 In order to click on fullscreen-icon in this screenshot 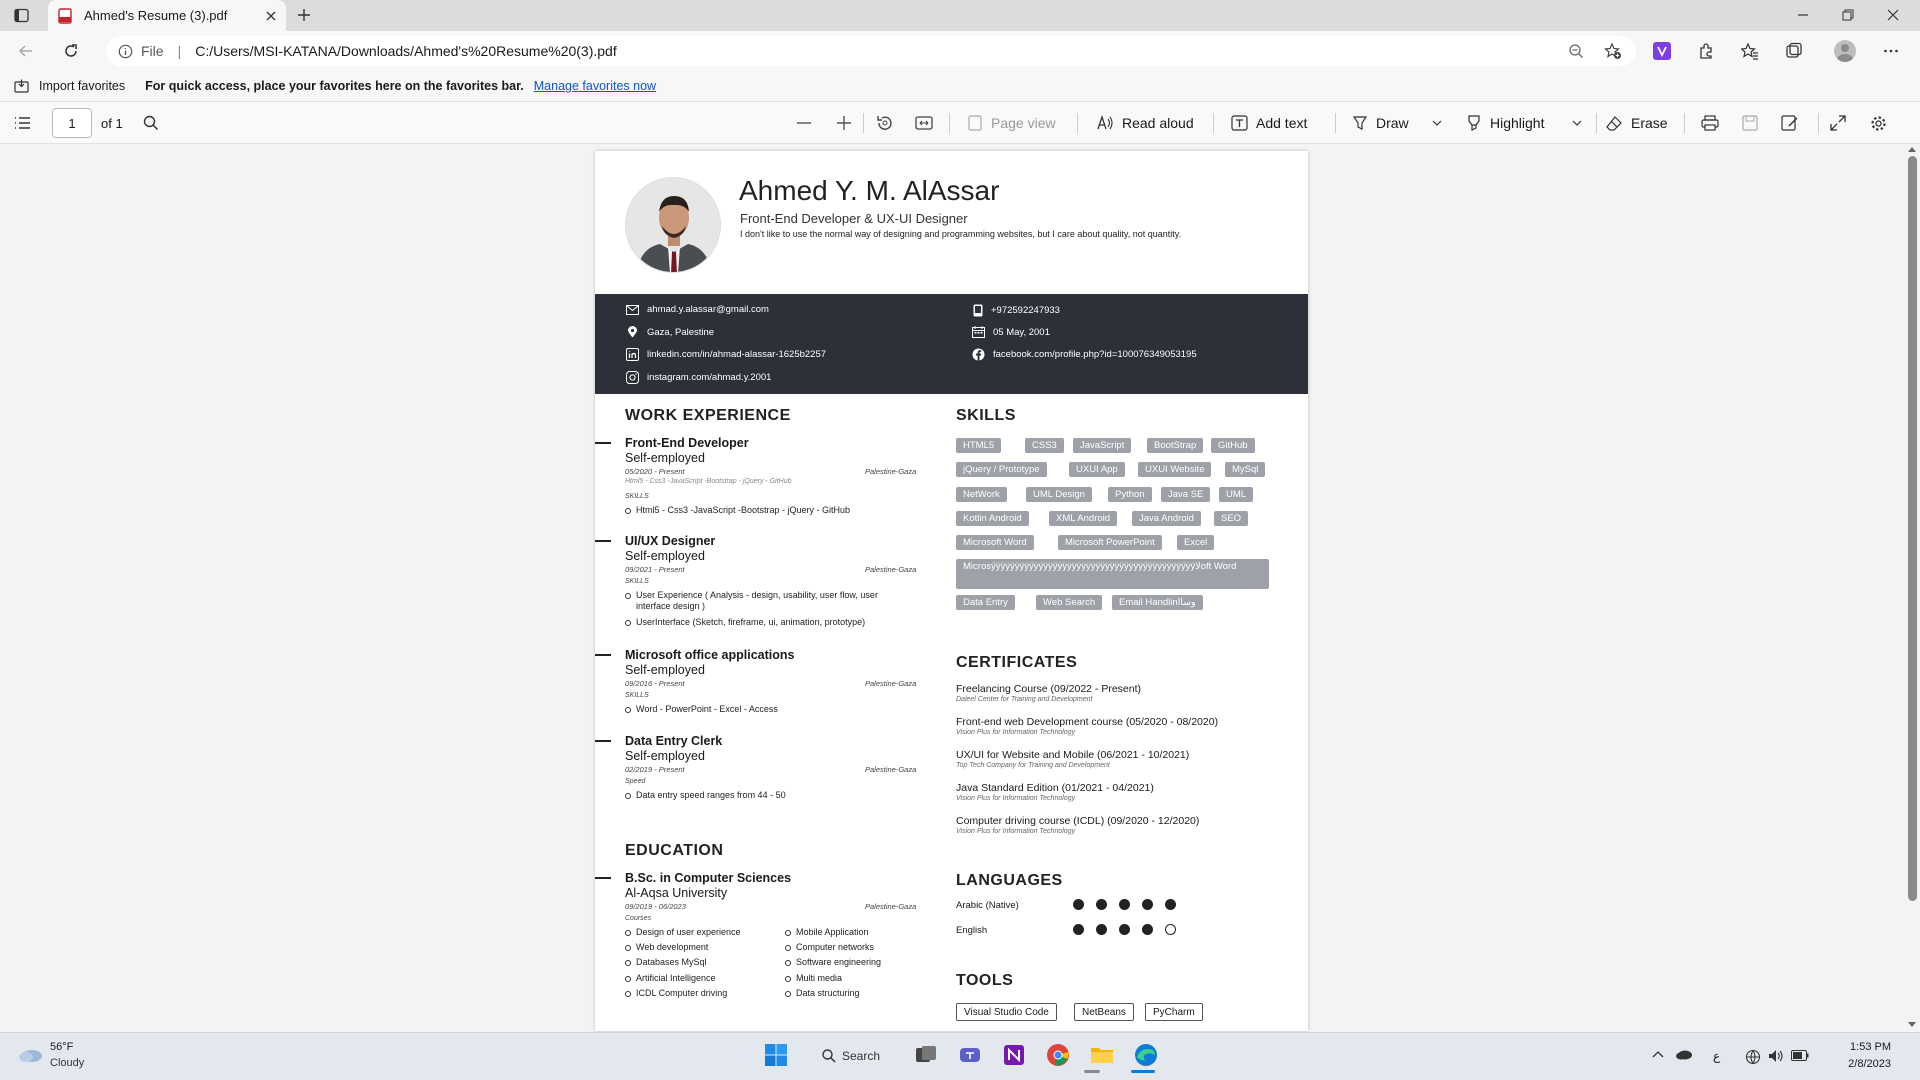, I will do `click(1838, 123)`.